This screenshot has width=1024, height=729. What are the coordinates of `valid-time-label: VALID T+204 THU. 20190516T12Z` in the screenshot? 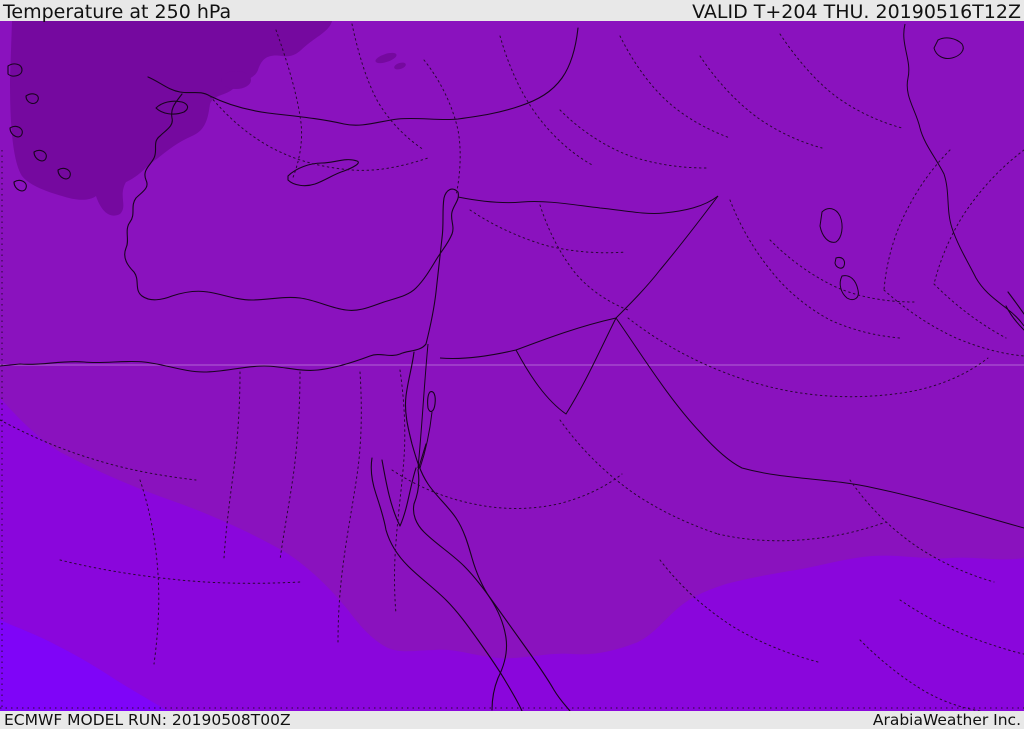 It's located at (856, 12).